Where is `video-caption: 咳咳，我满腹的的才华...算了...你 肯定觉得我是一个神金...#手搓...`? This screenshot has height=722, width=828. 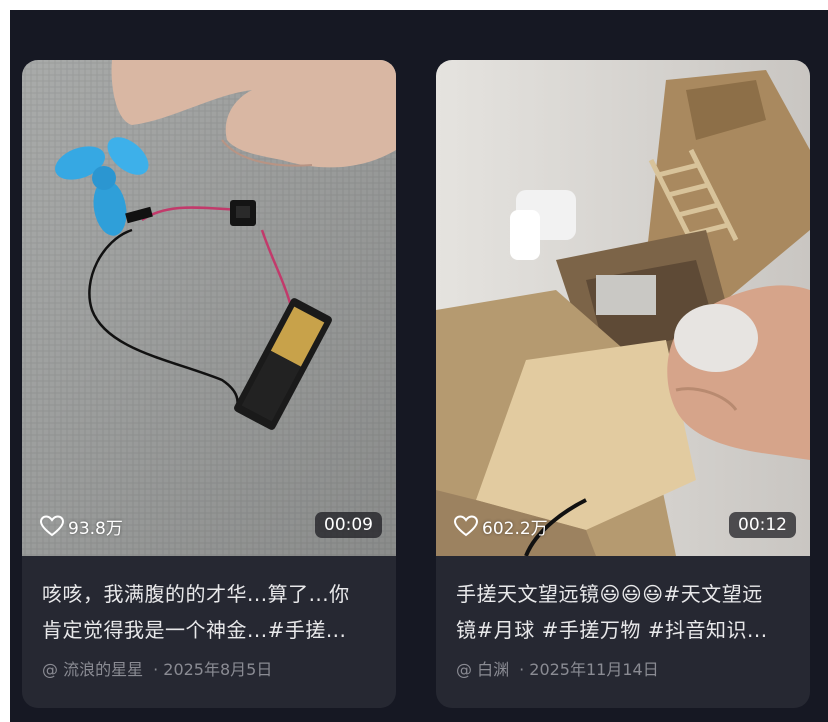
video-caption: 咳咳，我满腹的的才华...算了...你 肯定觉得我是一个神金...#手搓... is located at coordinates (211, 612).